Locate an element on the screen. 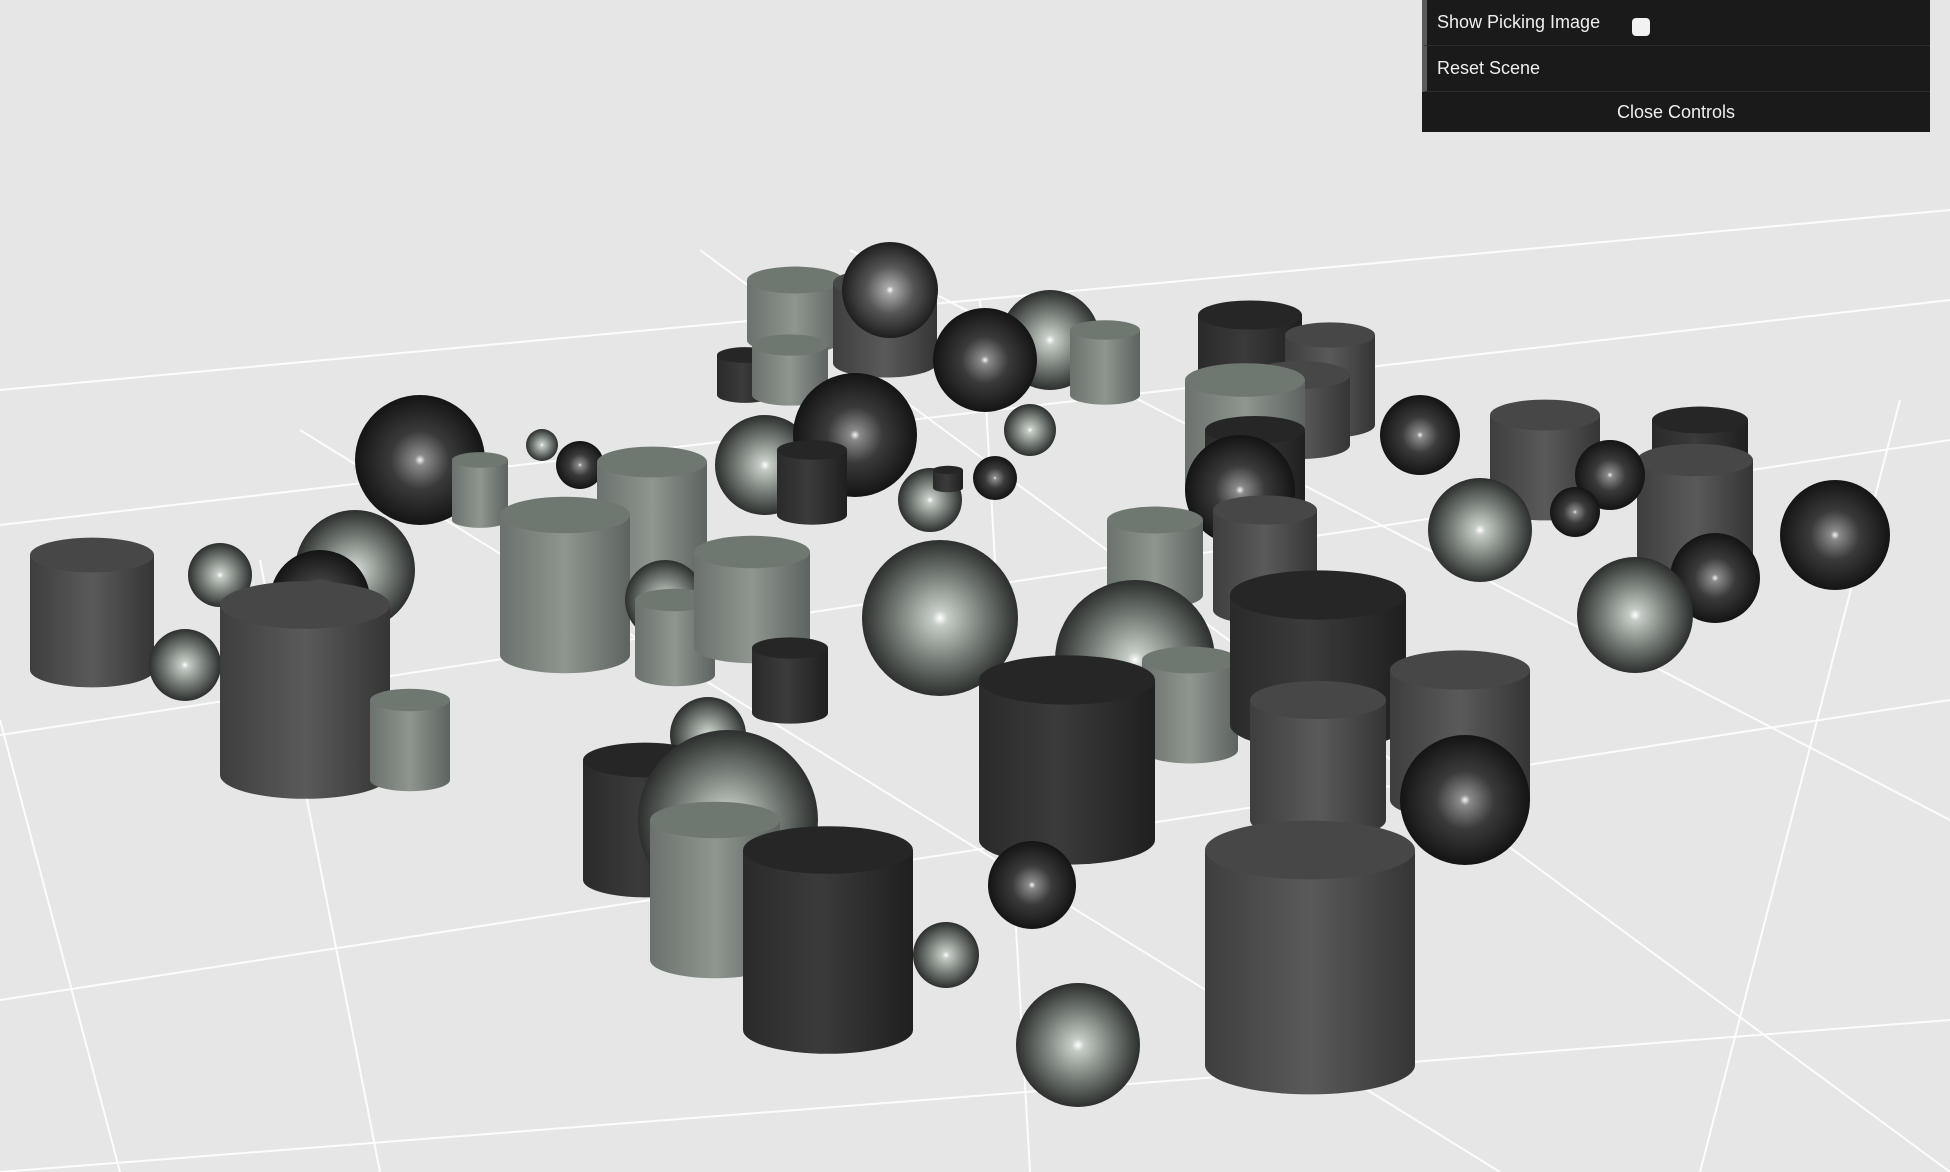 The height and width of the screenshot is (1172, 1950). show-picking-label: Show Picking Image is located at coordinates (1519, 22).